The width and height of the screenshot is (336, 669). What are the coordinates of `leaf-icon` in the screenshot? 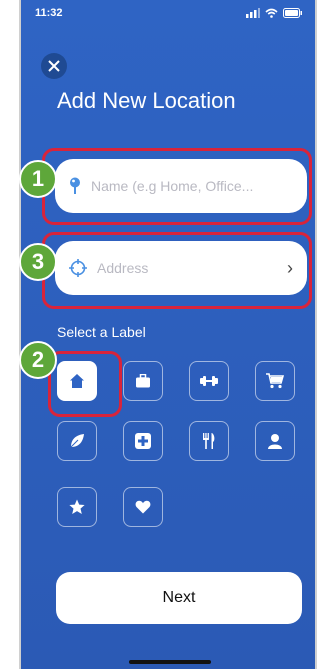 It's located at (77, 441).